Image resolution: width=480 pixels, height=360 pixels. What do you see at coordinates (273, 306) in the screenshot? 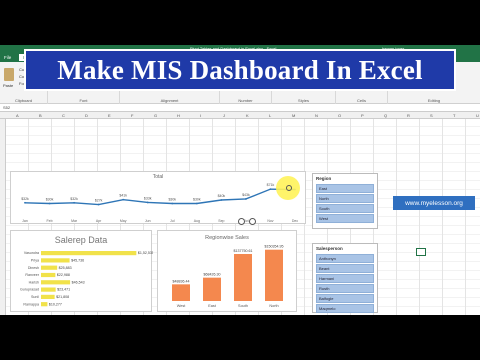
I see `region-category-label: North` at bounding box center [273, 306].